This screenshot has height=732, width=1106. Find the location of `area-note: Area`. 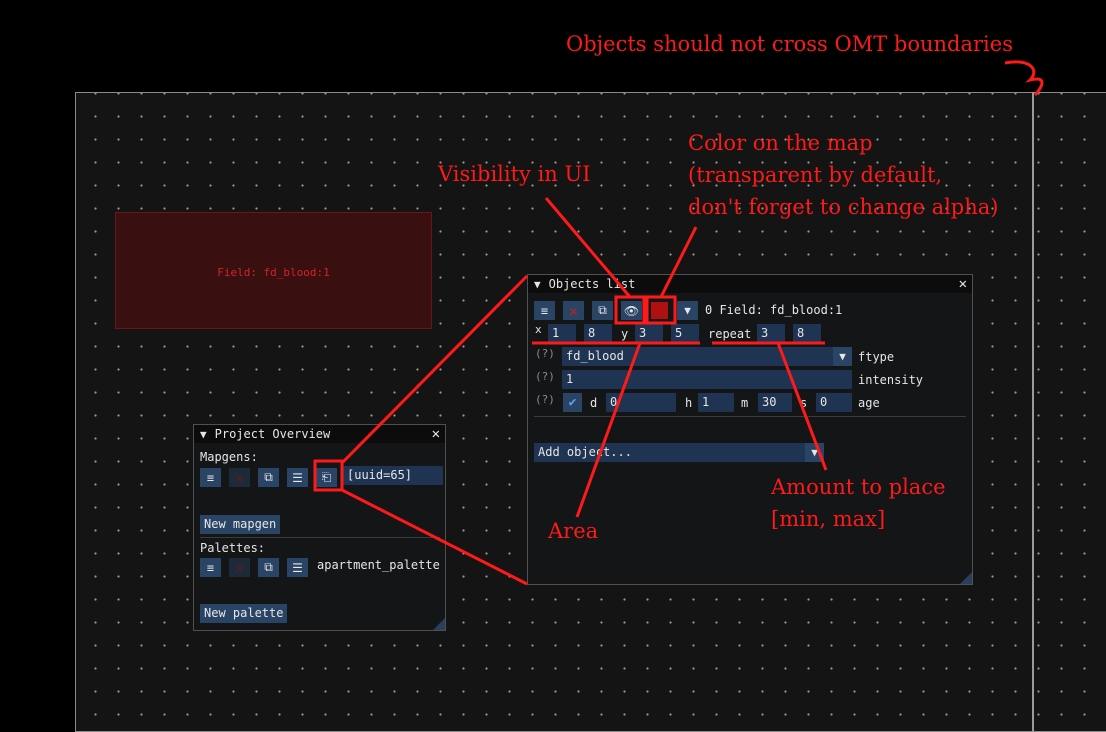

area-note: Area is located at coordinates (573, 531).